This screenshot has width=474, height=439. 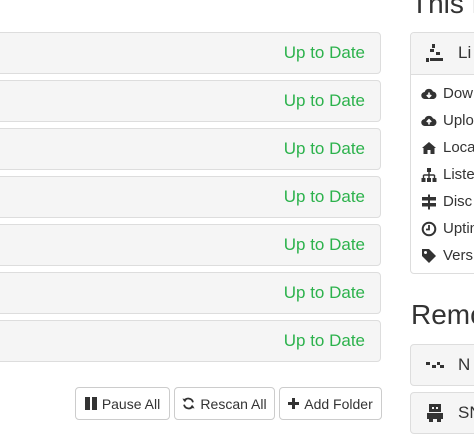 What do you see at coordinates (442, 174) in the screenshot?
I see `listeners-row: Liste` at bounding box center [442, 174].